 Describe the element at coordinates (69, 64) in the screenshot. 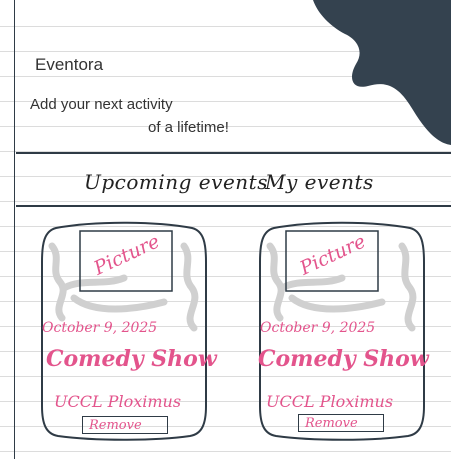

I see `app-title: Eventora` at that location.